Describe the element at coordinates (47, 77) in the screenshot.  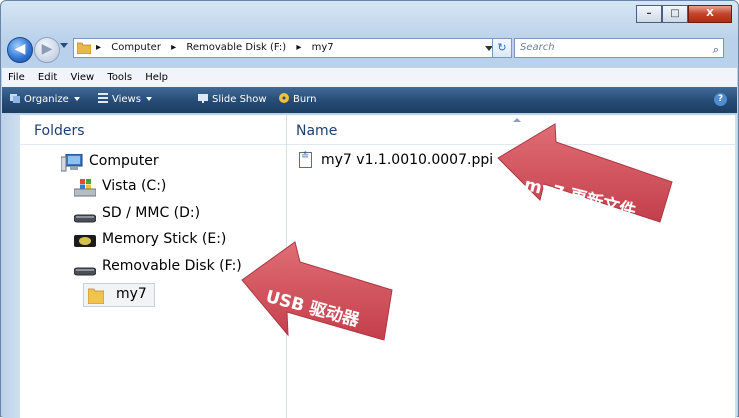
I see `menu-edit: Edit` at that location.